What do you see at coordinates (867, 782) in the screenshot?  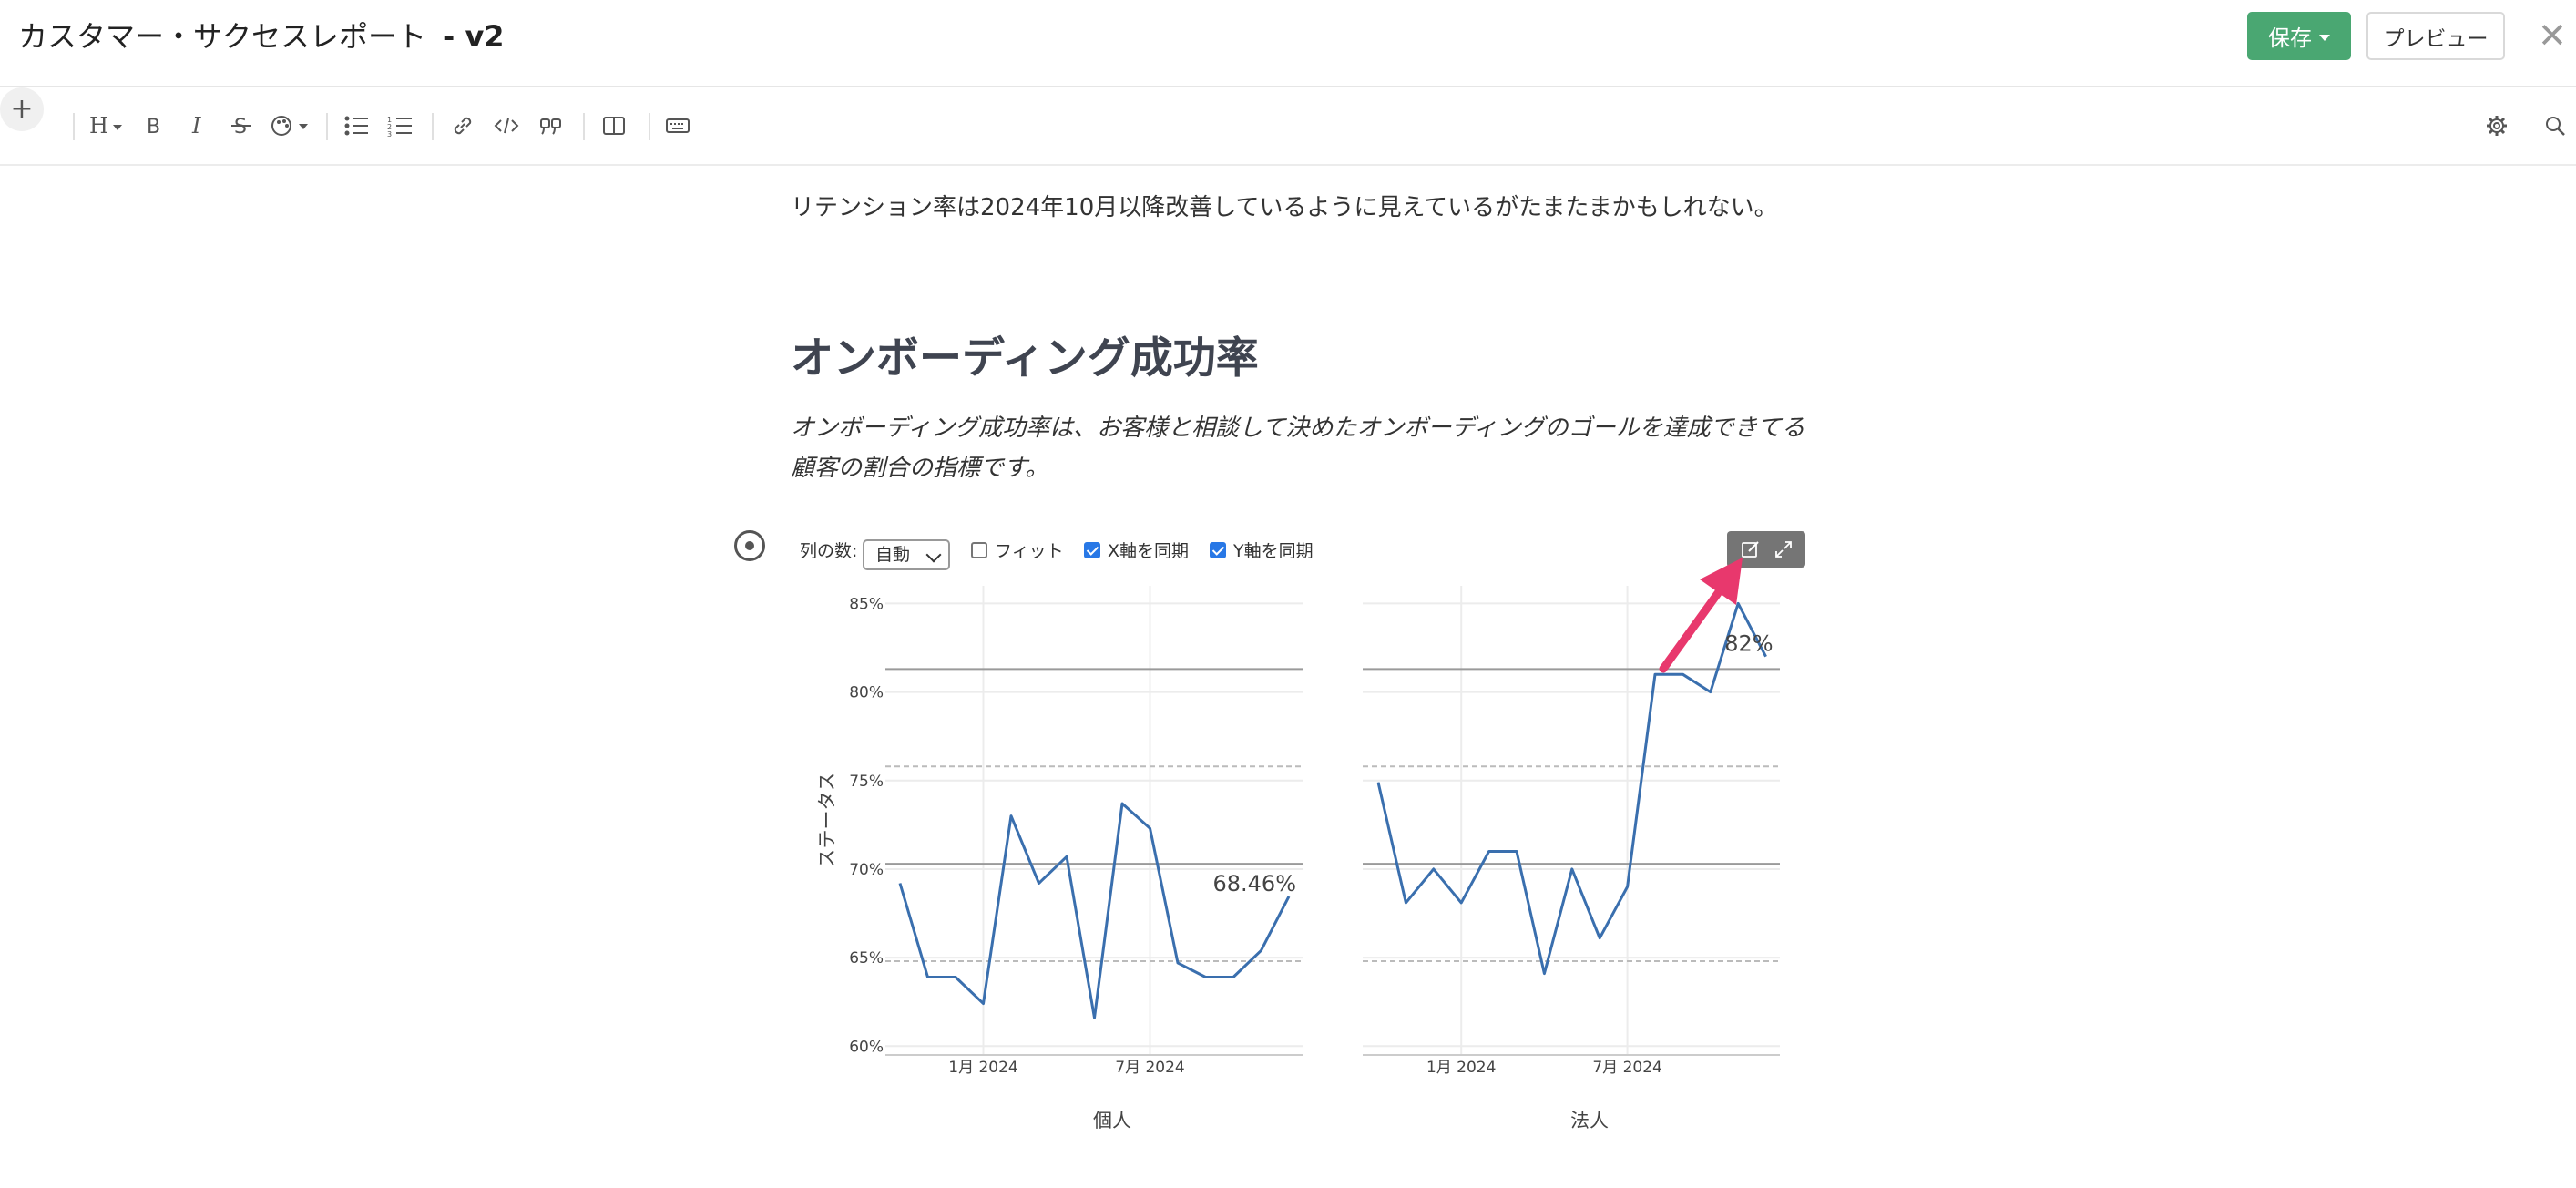 I see `y-tick-label: 75%` at bounding box center [867, 782].